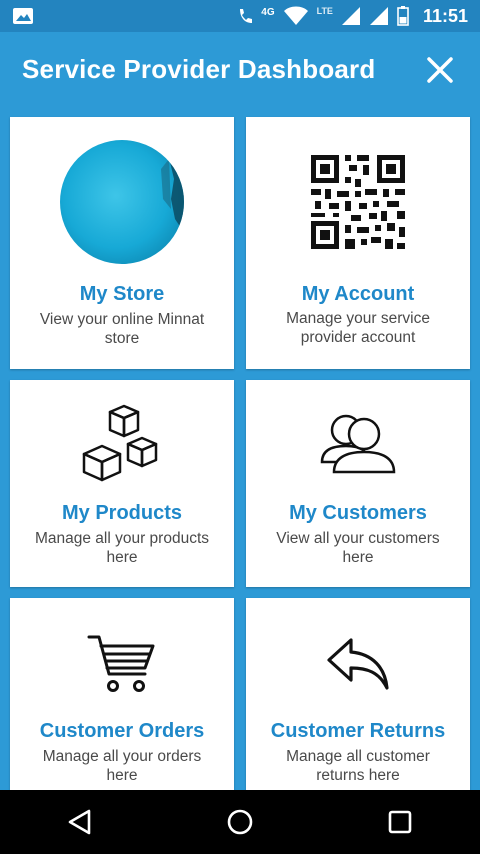 This screenshot has height=854, width=480. What do you see at coordinates (403, 16) in the screenshot?
I see `battery-icon` at bounding box center [403, 16].